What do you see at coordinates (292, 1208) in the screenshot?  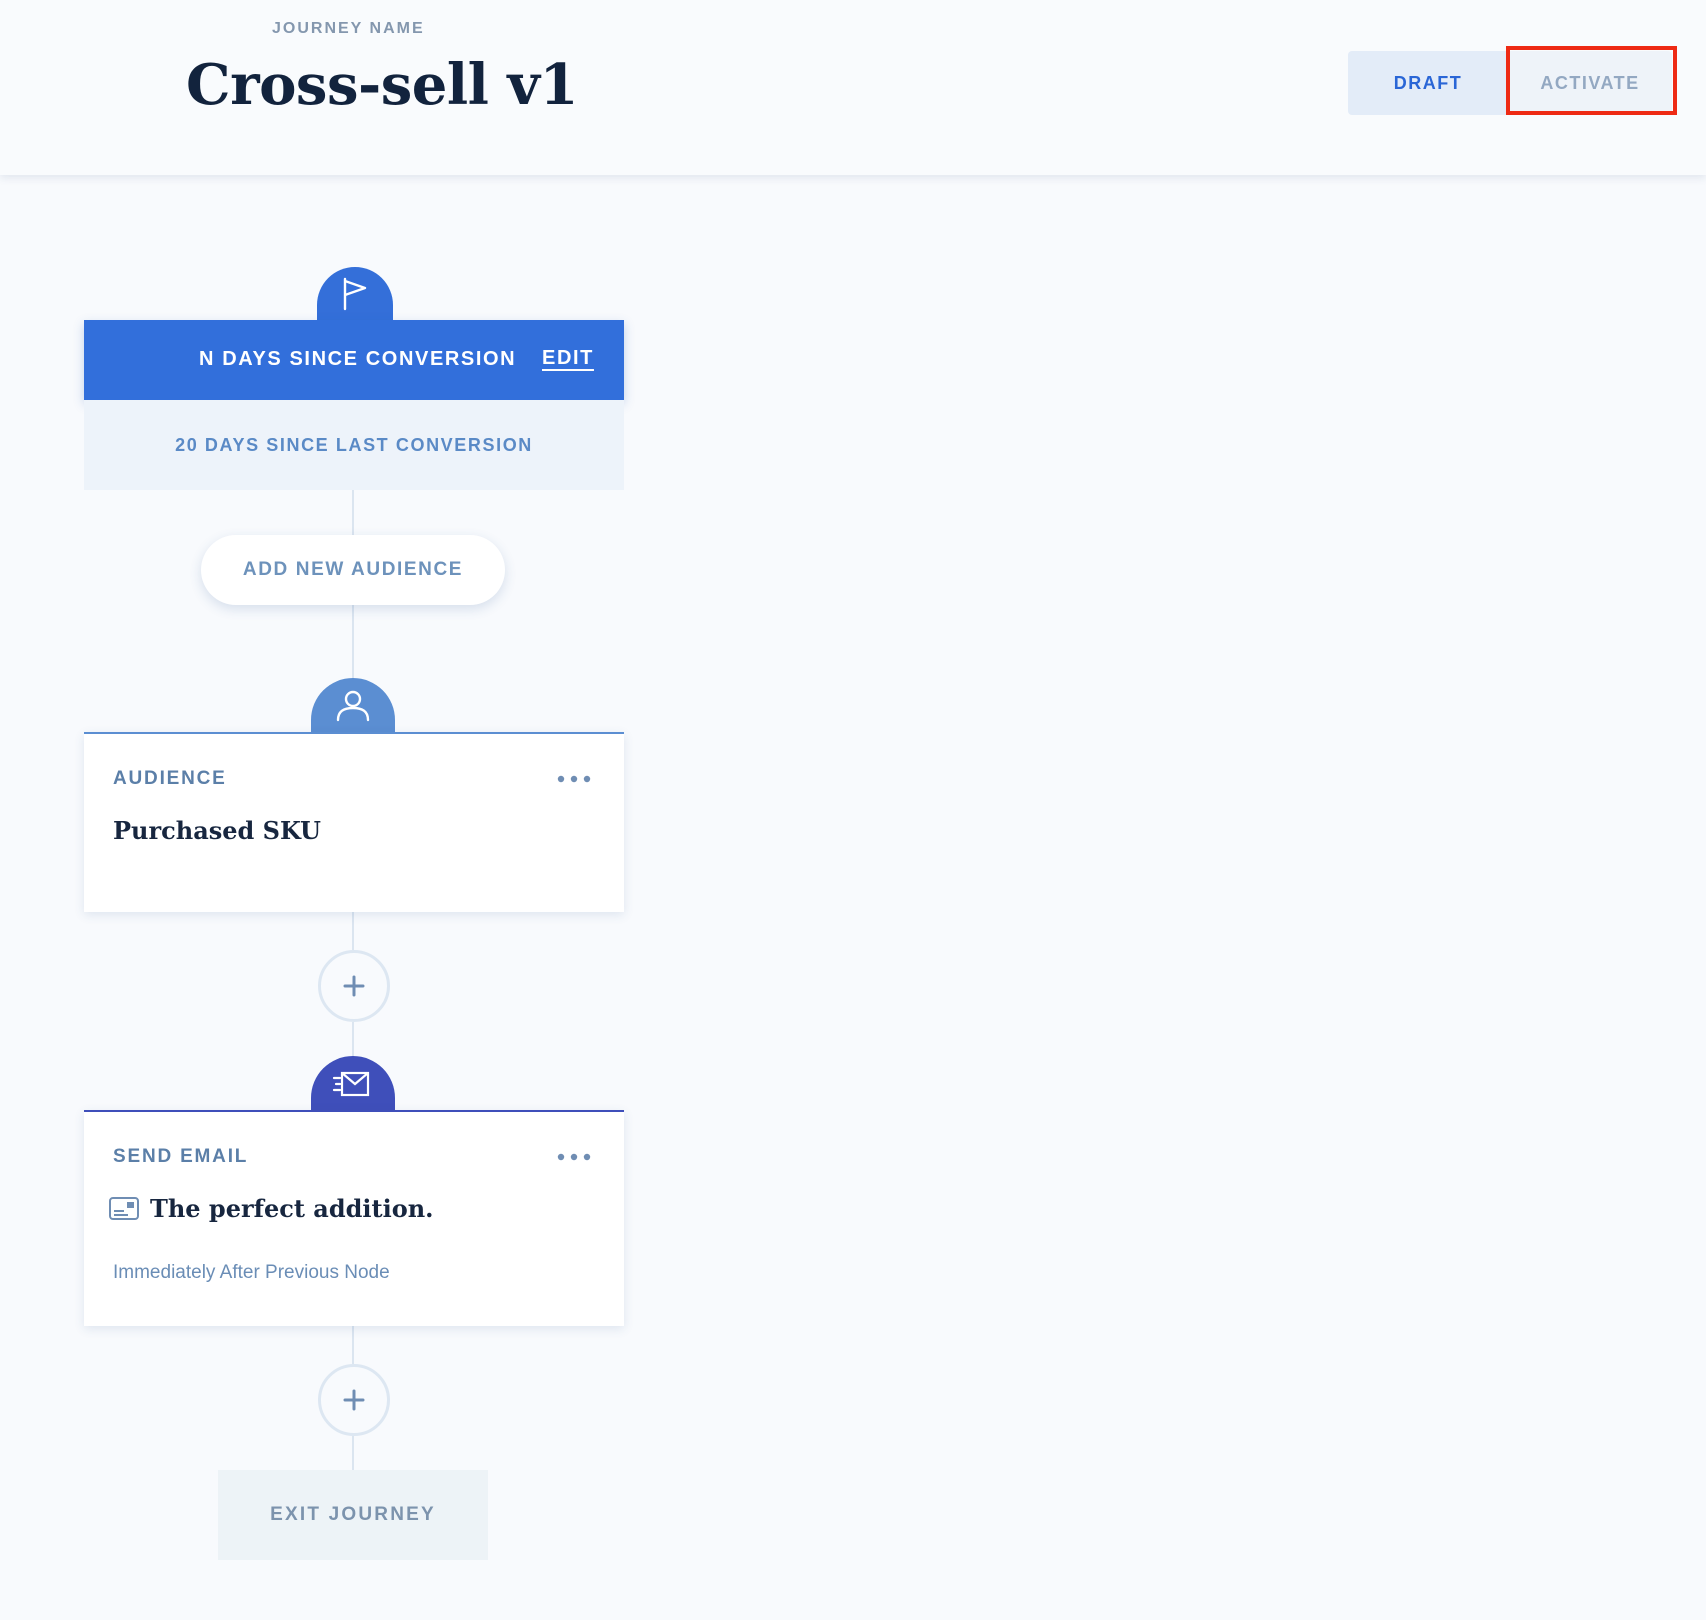 I see `email-subject-title: The perfect addition.` at bounding box center [292, 1208].